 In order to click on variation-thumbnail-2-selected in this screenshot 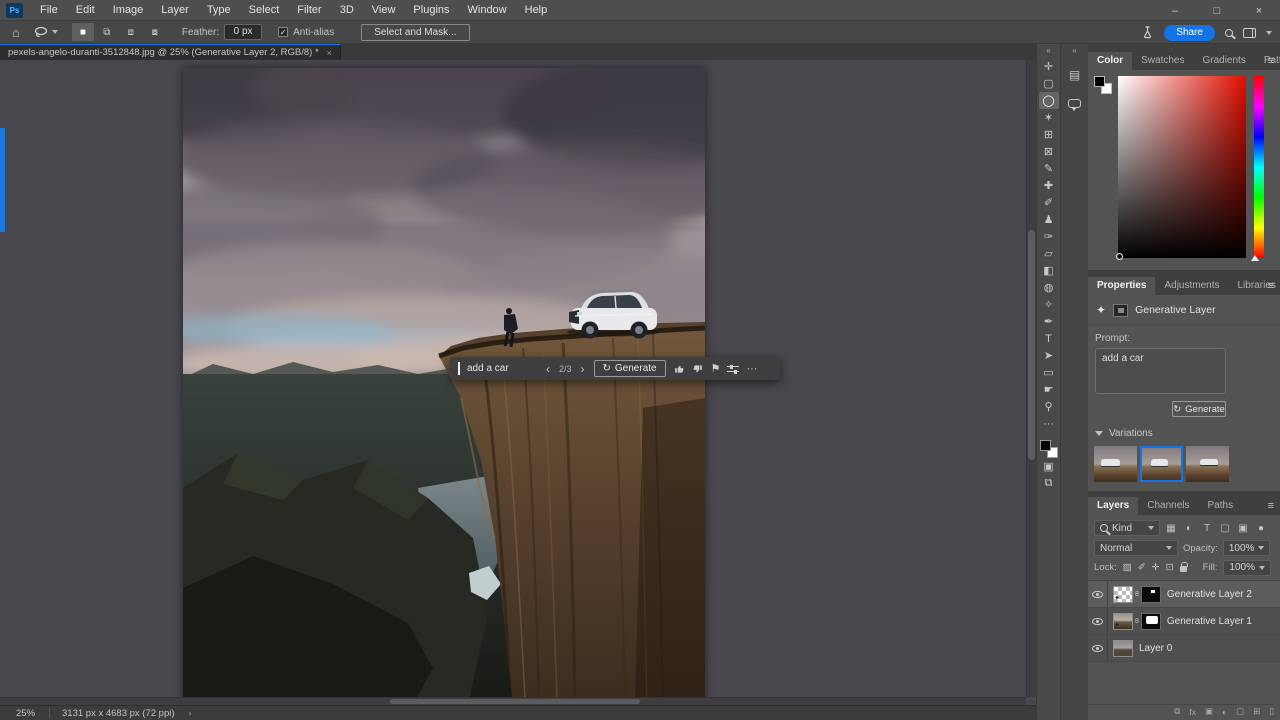, I will do `click(1161, 464)`.